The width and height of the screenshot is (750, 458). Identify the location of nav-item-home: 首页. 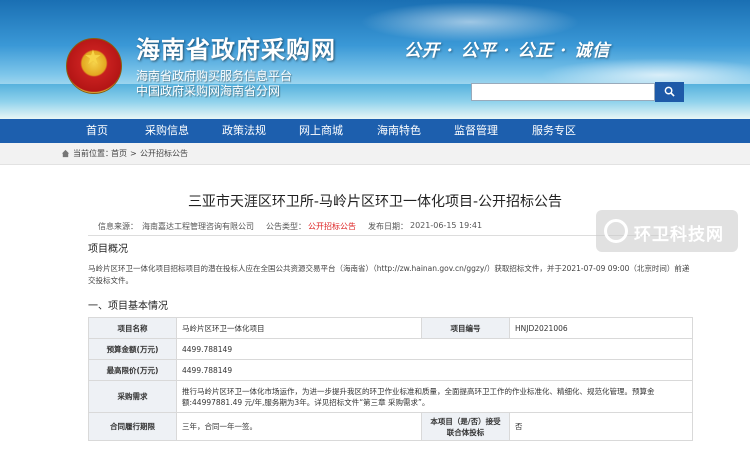
(97, 131).